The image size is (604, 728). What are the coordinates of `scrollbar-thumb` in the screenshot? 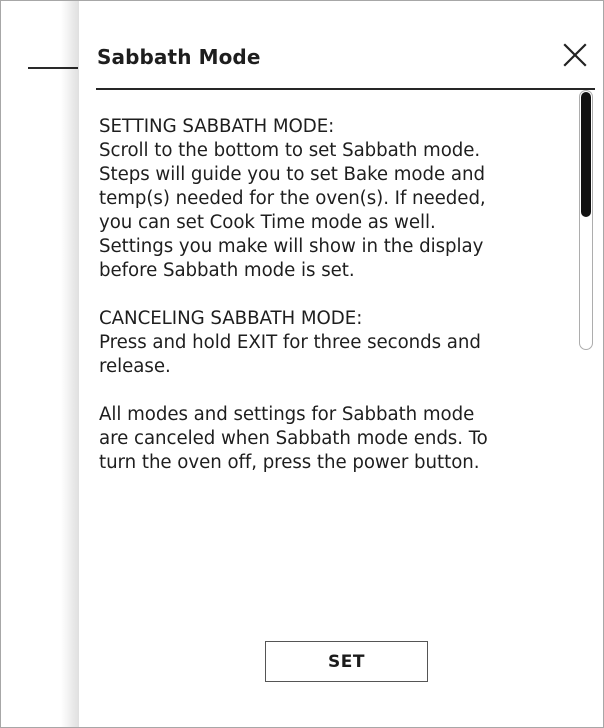 It's located at (586, 154).